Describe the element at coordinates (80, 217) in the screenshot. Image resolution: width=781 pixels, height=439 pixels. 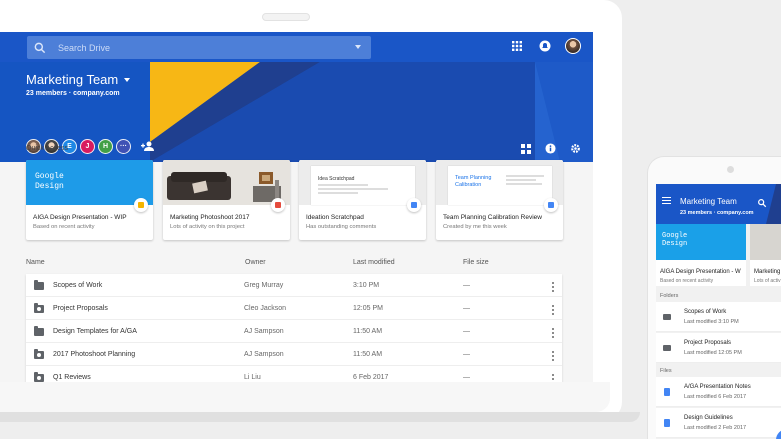
I see `card-title: AIGA Design Presentation - WIP` at that location.